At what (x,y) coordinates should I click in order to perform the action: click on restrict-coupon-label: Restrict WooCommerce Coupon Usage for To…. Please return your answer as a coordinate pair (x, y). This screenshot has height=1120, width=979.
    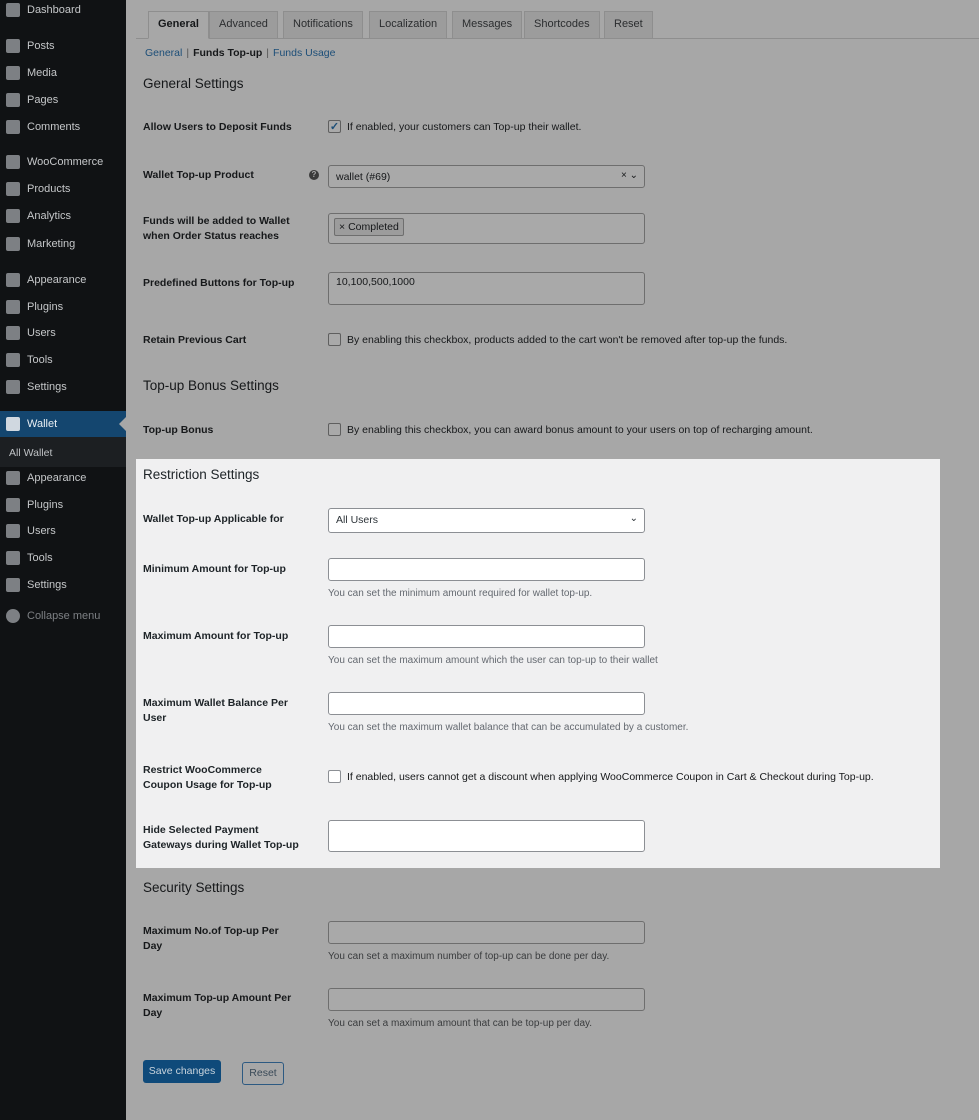
    Looking at the image, I should click on (207, 777).